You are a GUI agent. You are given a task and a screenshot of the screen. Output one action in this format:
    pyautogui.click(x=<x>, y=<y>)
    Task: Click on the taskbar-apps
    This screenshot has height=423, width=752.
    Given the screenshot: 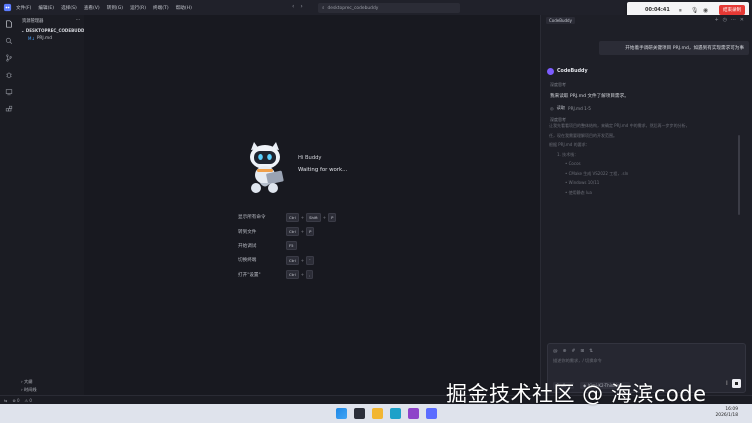 What is the action you would take?
    pyautogui.click(x=386, y=413)
    